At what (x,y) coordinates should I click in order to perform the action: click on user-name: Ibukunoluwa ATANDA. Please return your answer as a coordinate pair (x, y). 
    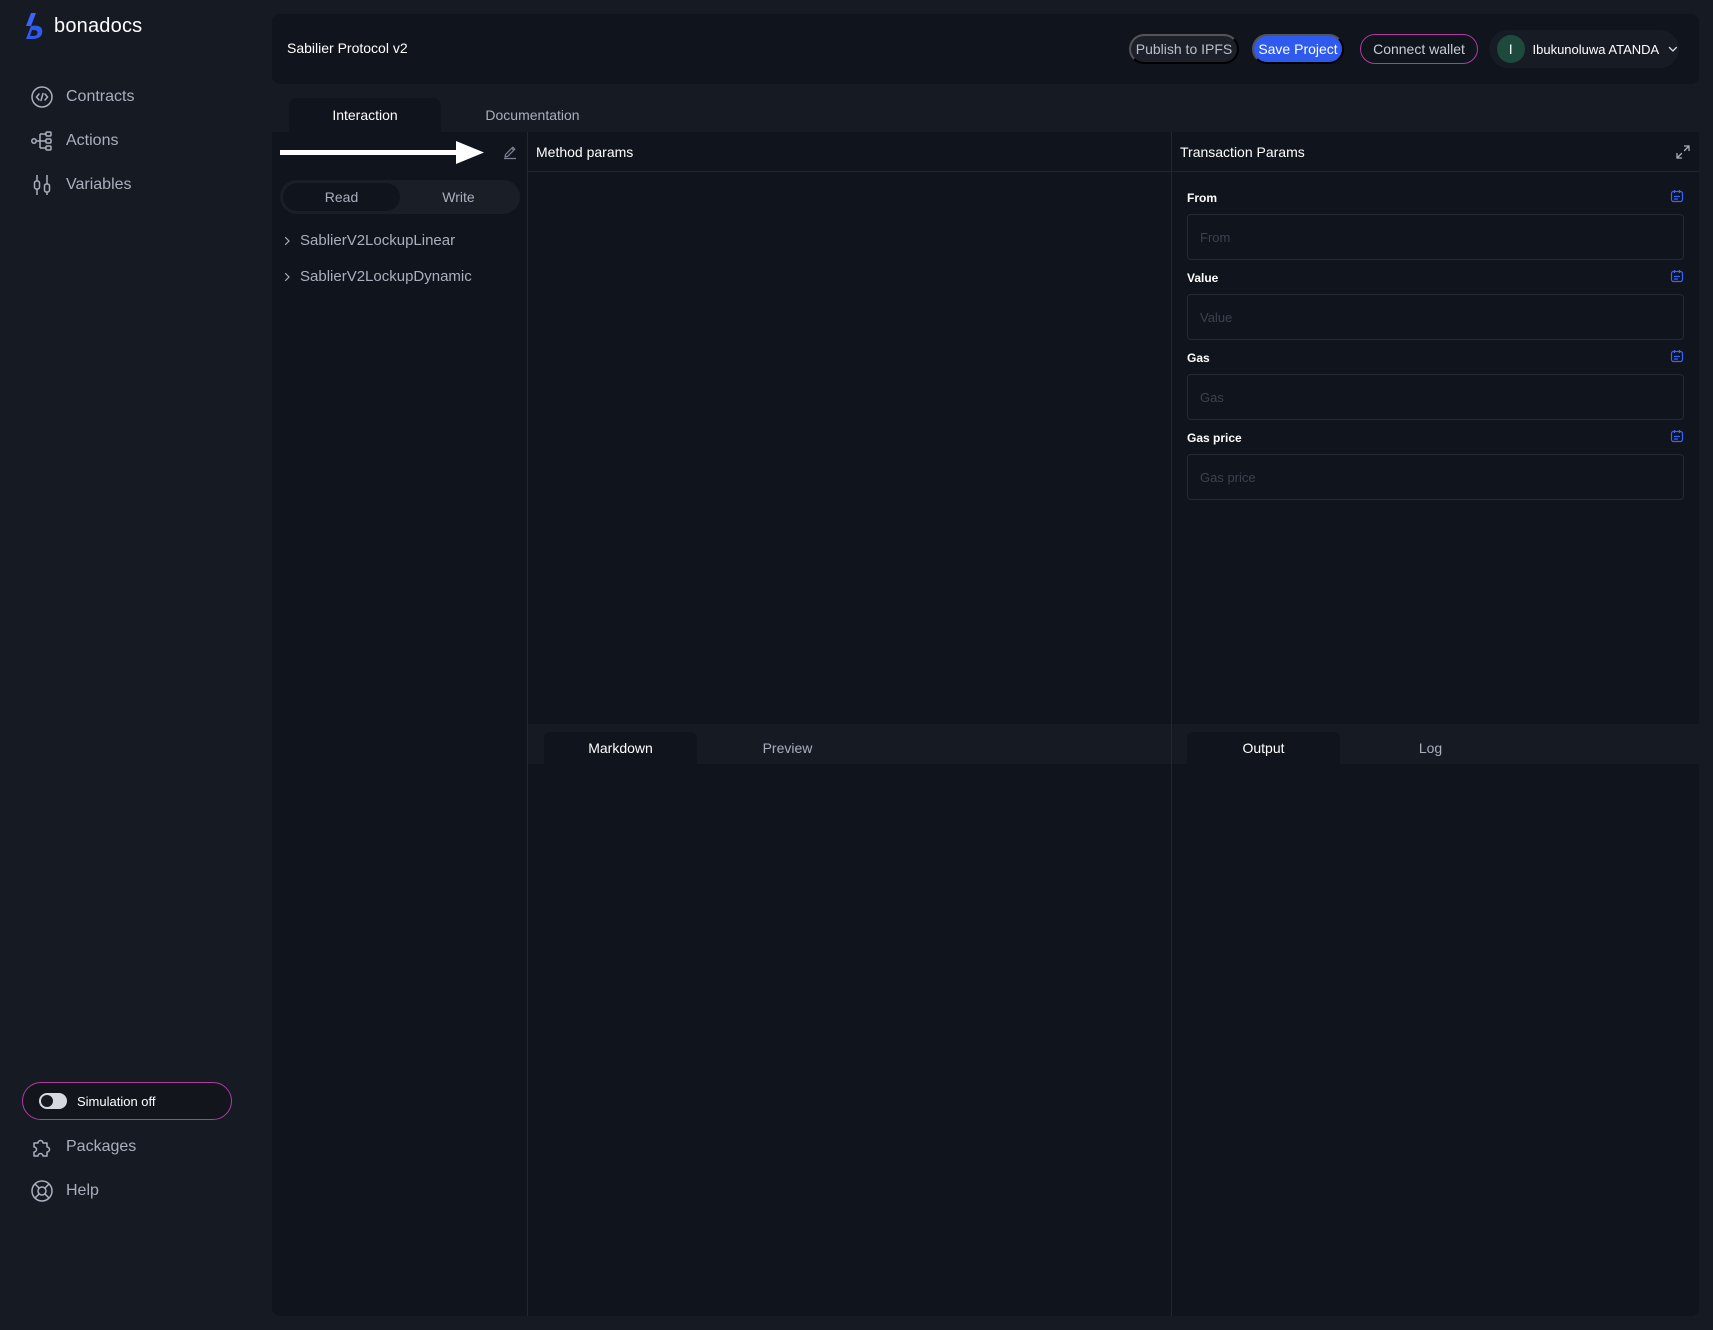
    Looking at the image, I should click on (1596, 49).